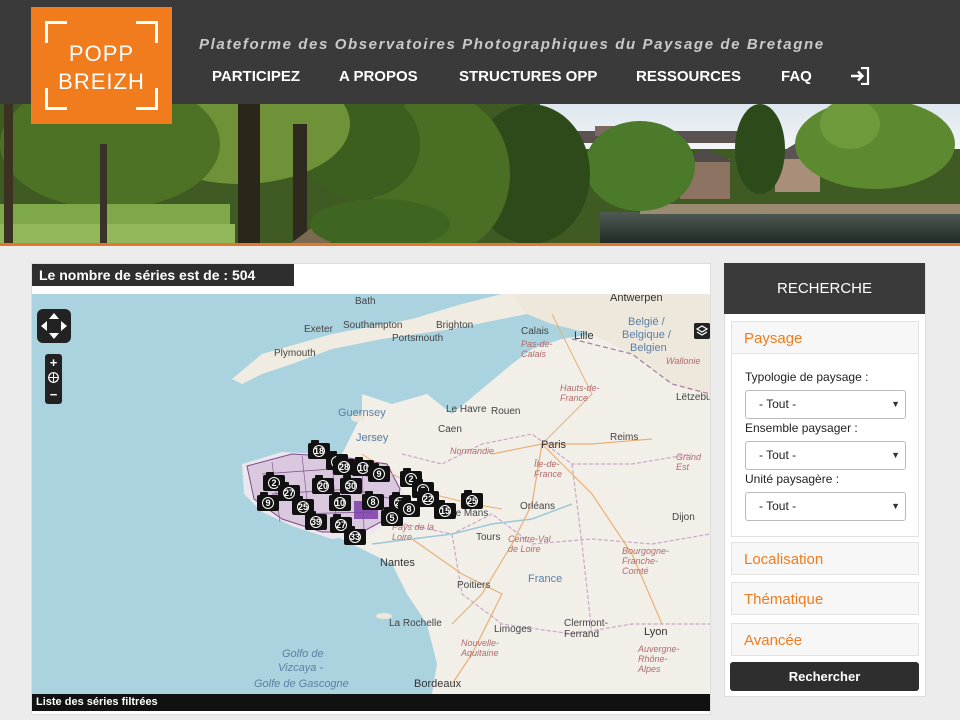 This screenshot has height=720, width=960. I want to click on unite-select: - Tout - ▼, so click(825, 506).